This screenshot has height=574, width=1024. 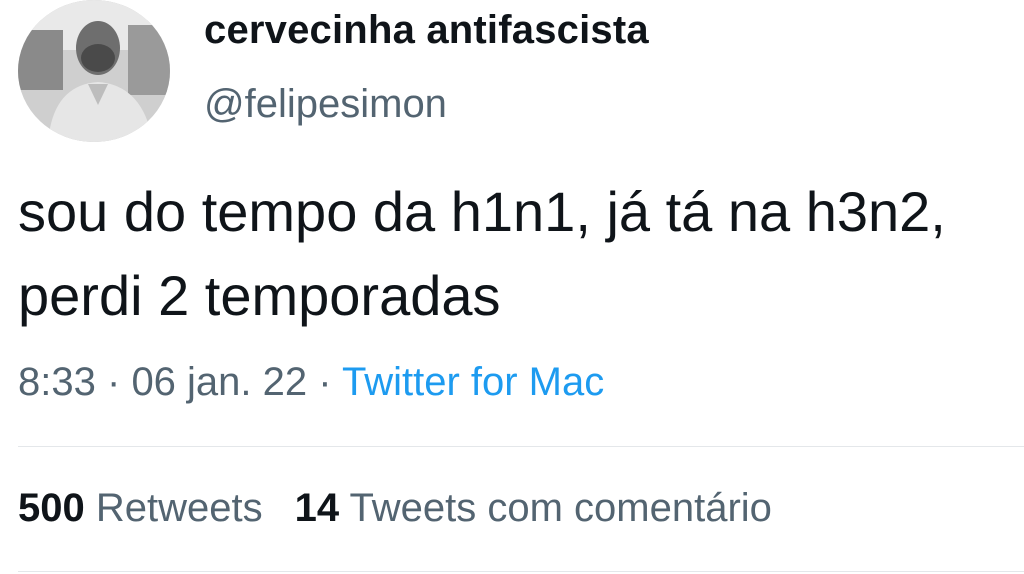 I want to click on quote-tweets-stat: 14 Tweets com comentário, so click(x=533, y=508).